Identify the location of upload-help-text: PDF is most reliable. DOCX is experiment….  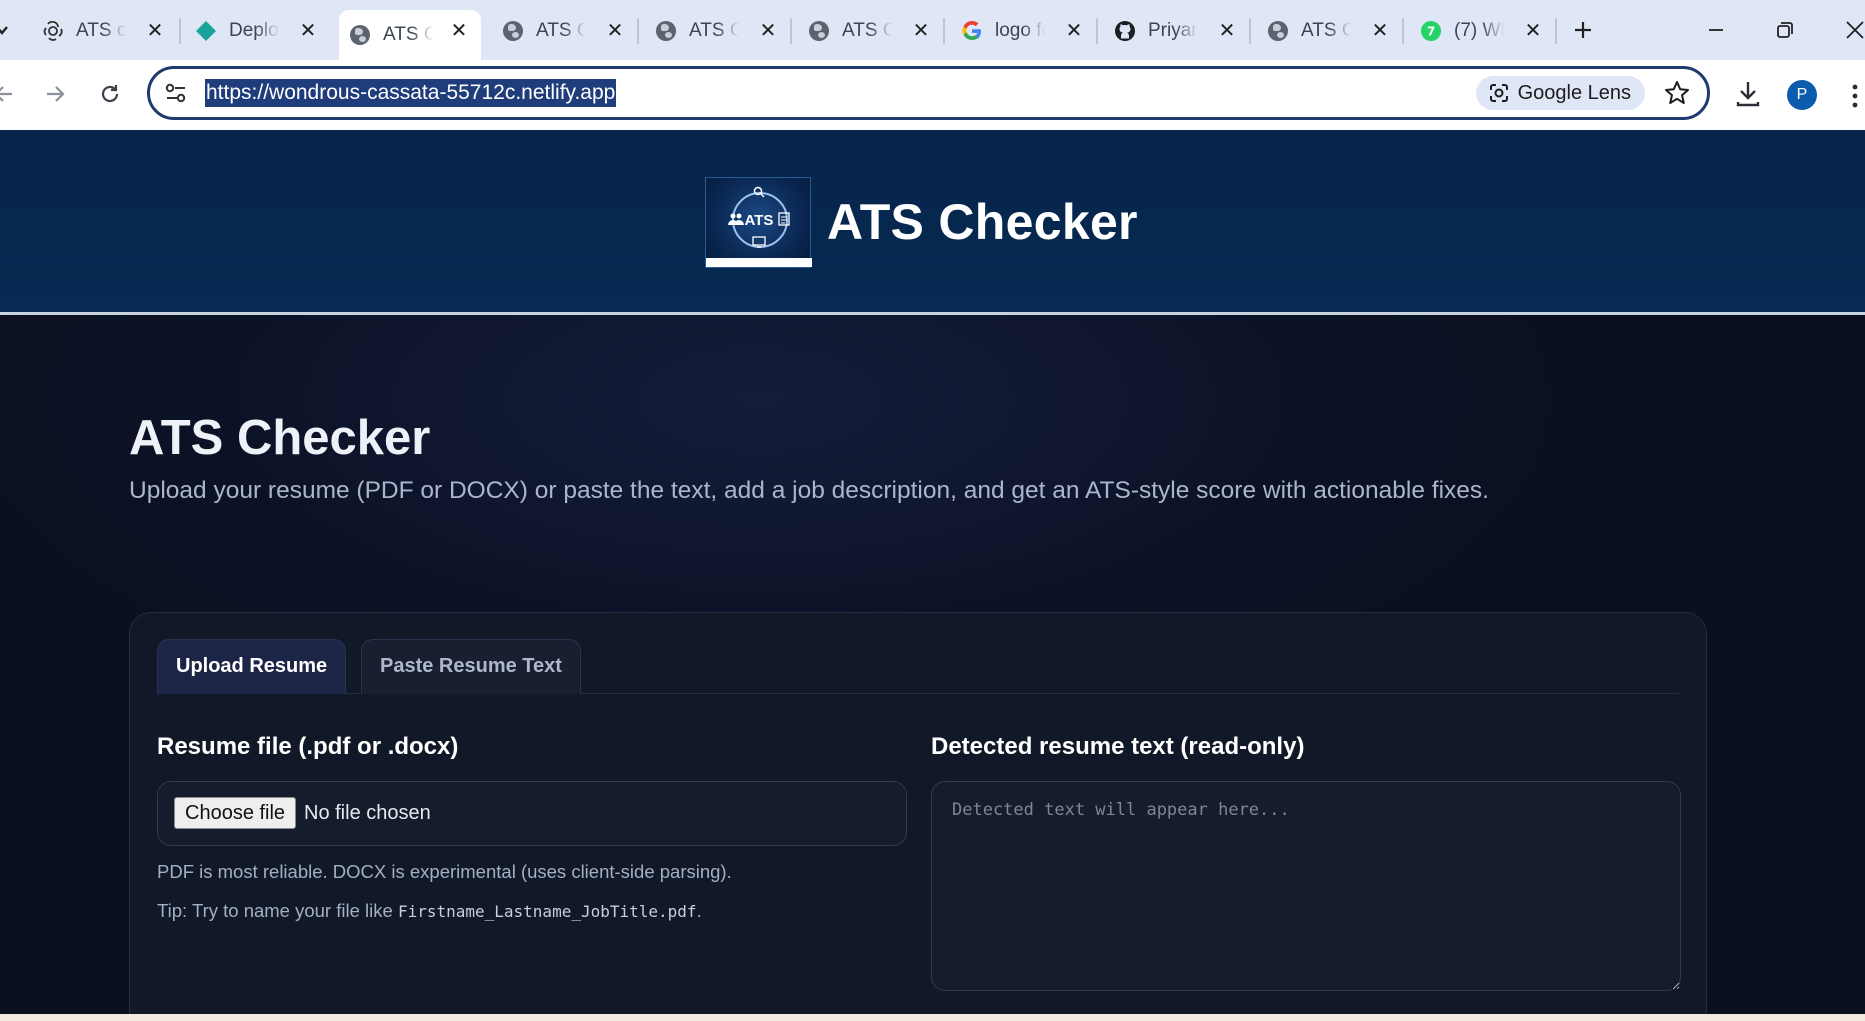
(444, 871).